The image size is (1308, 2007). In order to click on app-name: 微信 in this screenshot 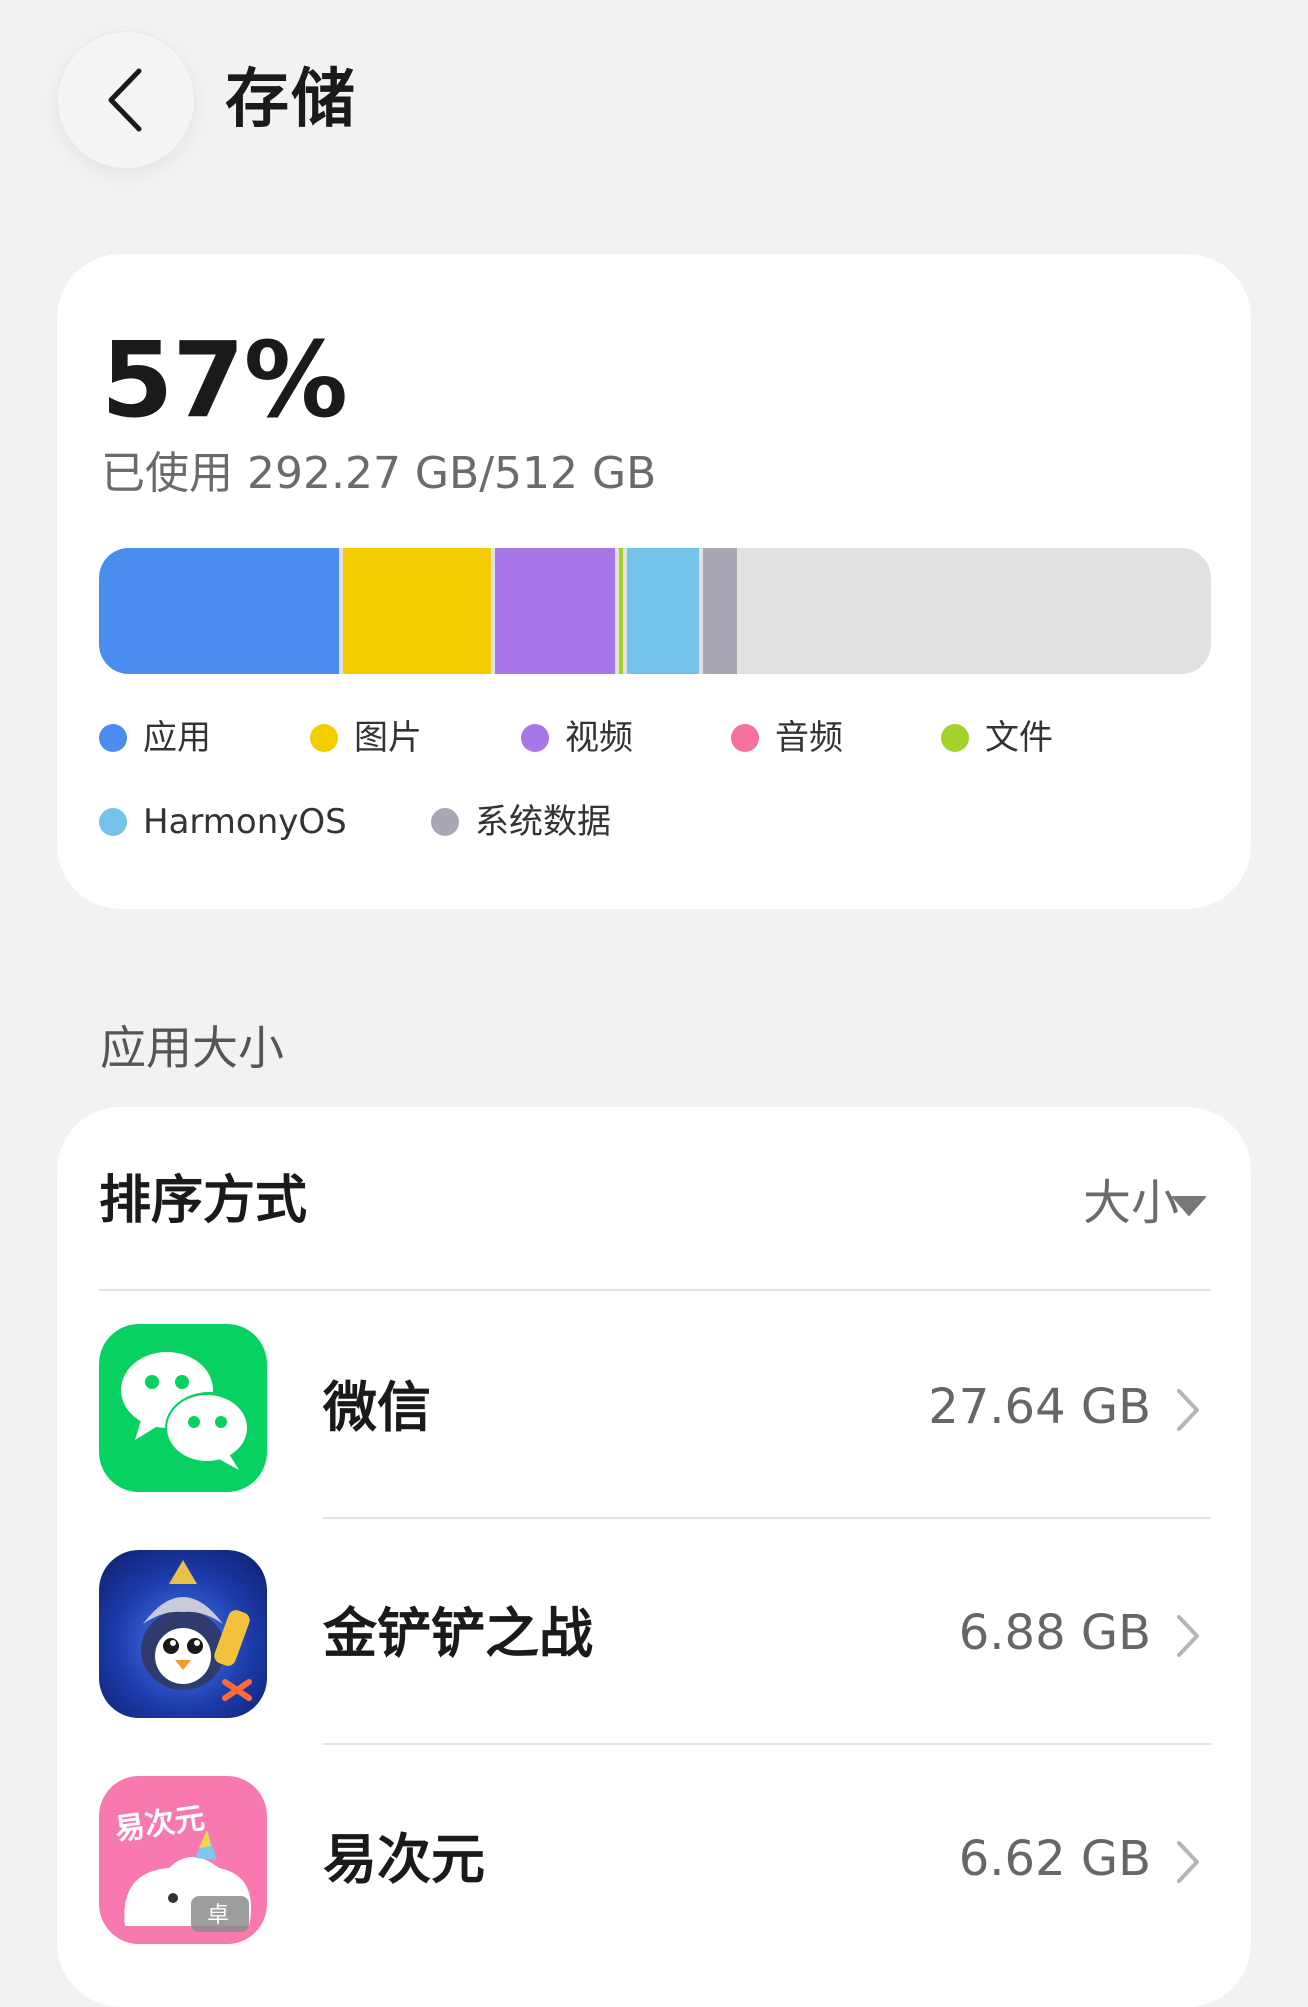, I will do `click(377, 1407)`.